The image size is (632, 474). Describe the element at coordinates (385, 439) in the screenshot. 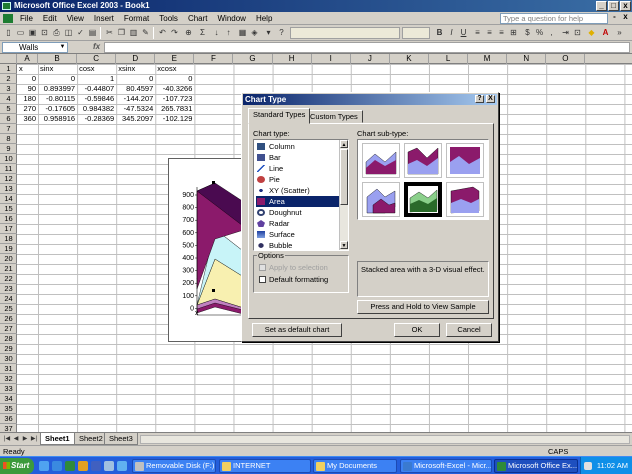

I see `horizontal-scrollbar` at that location.